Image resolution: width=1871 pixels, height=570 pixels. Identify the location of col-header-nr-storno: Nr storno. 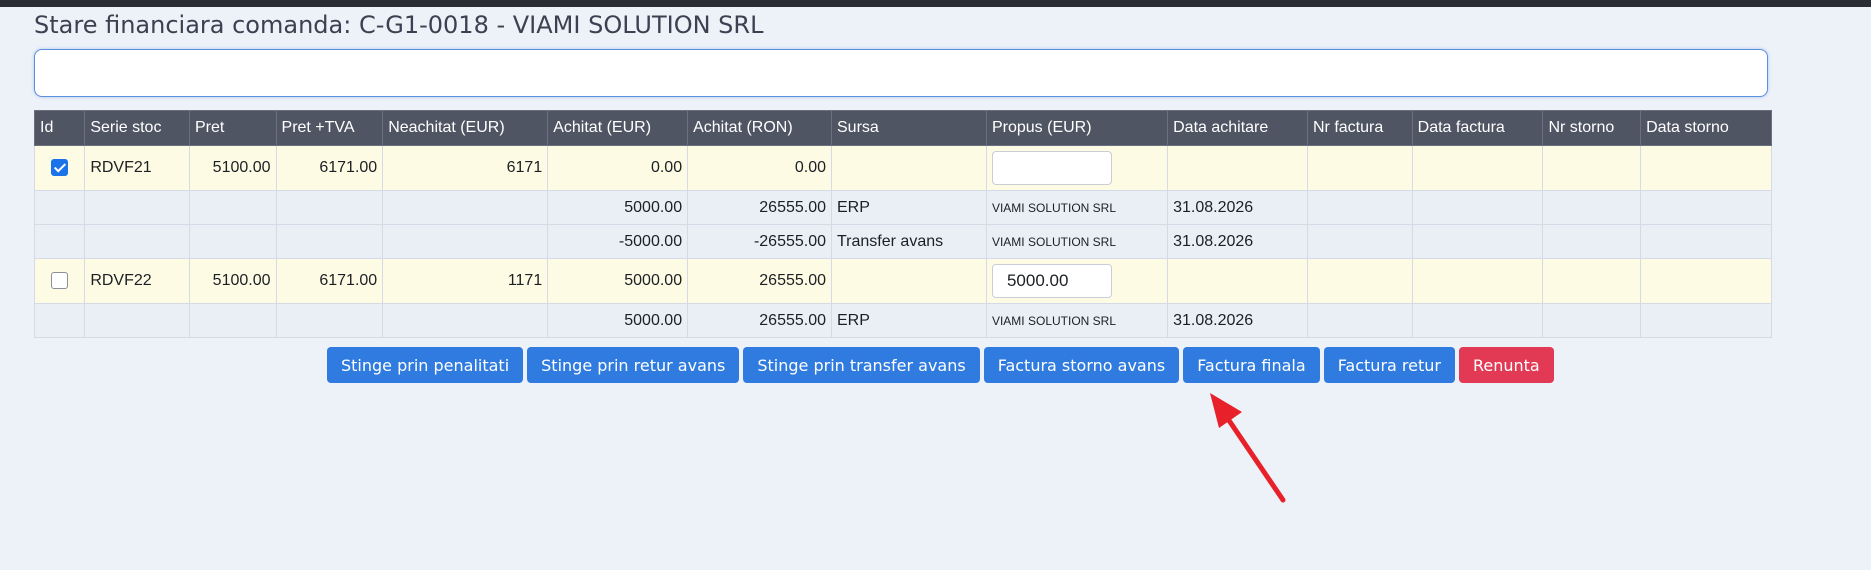
(1592, 128).